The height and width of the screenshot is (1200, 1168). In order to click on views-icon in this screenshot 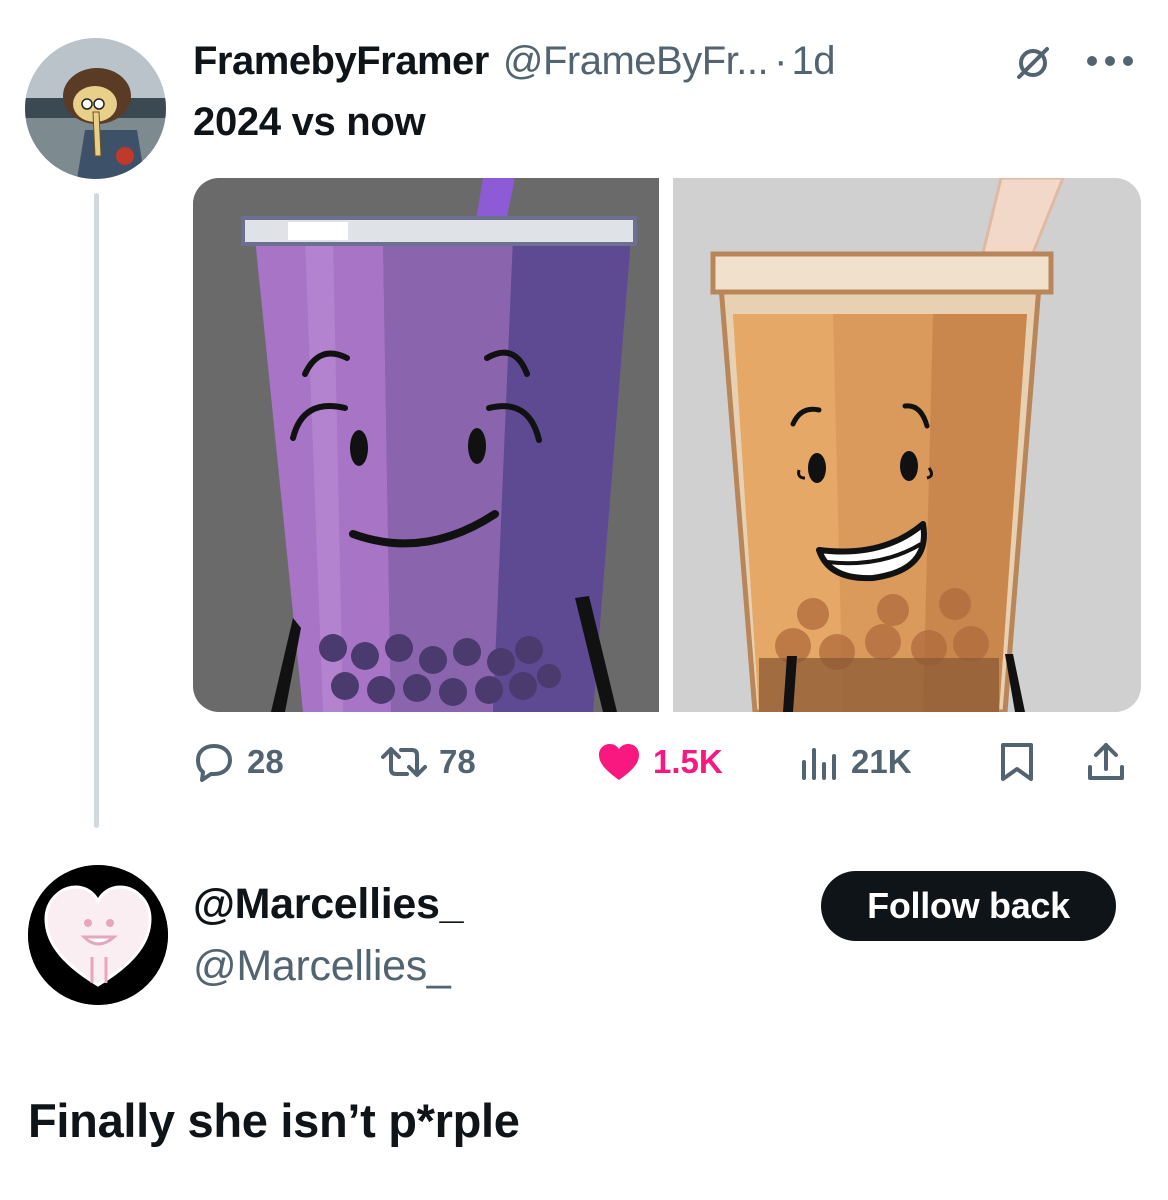, I will do `click(819, 764)`.